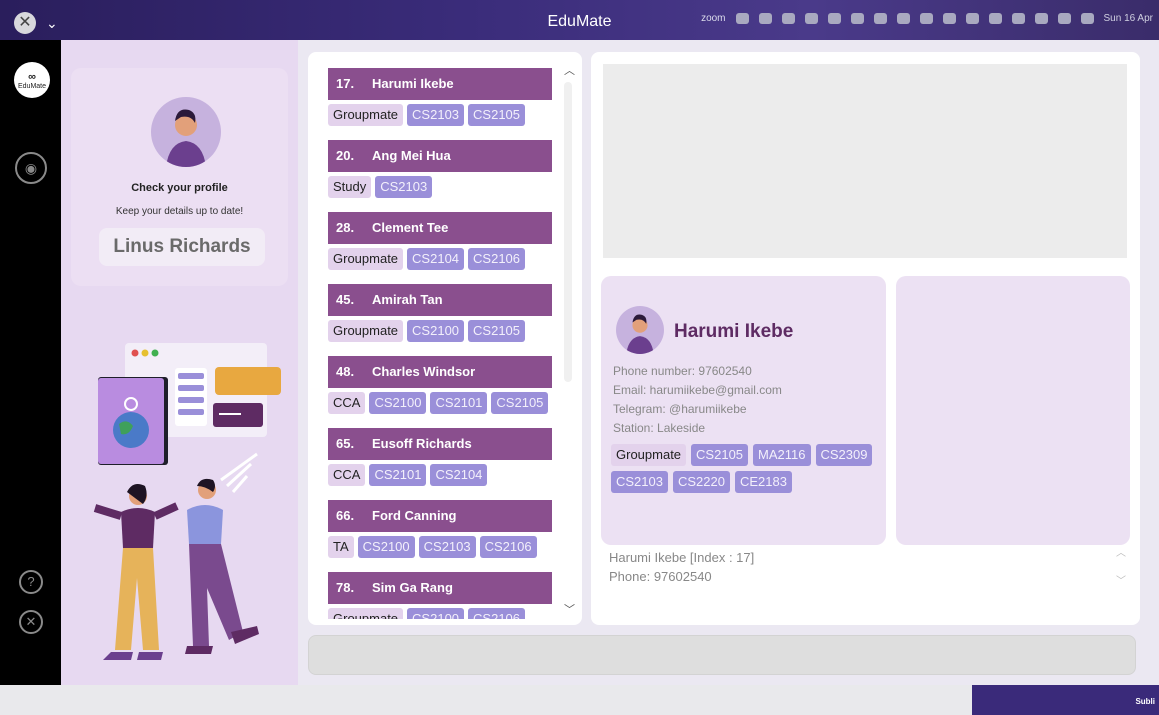 This screenshot has height=715, width=1159. What do you see at coordinates (1018, 18) in the screenshot?
I see `clock-icon` at bounding box center [1018, 18].